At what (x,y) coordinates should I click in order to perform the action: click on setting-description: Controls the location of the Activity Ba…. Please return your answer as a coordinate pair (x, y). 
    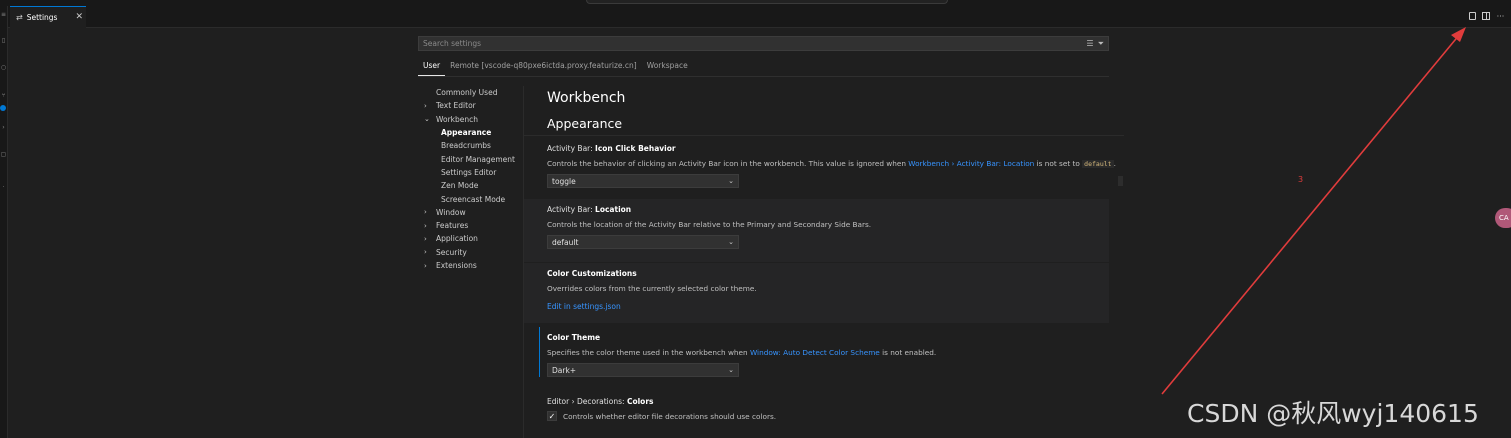
    Looking at the image, I should click on (709, 224).